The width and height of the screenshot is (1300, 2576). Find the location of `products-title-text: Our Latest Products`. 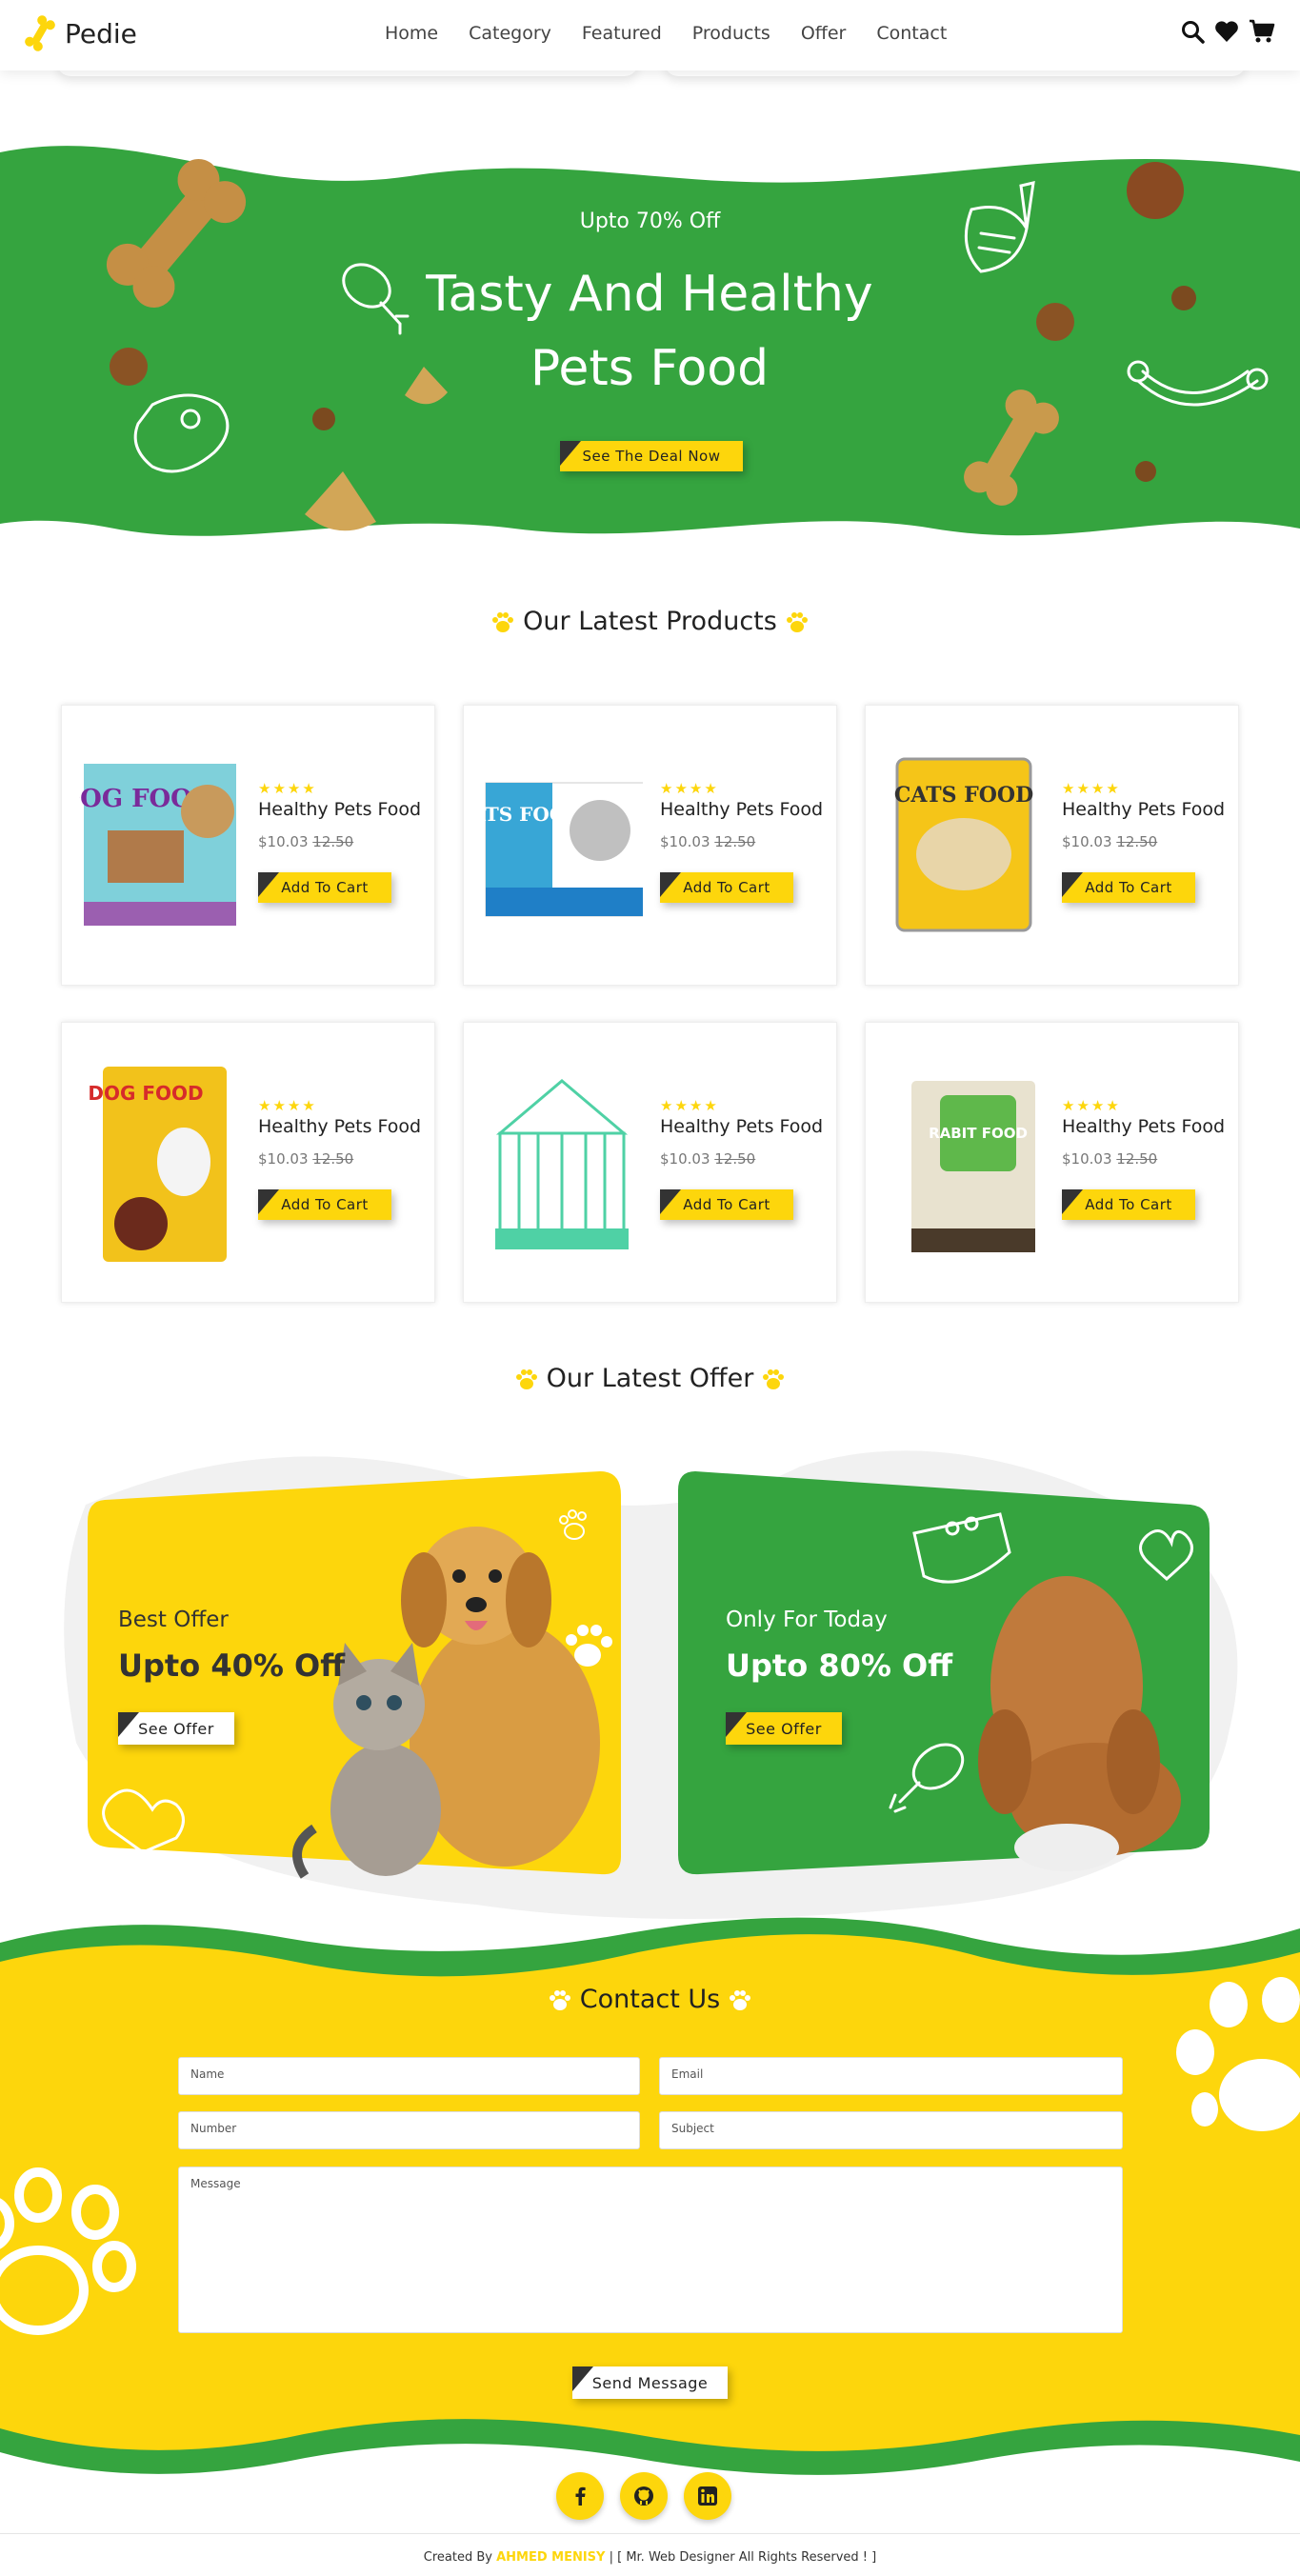

products-title-text: Our Latest Products is located at coordinates (650, 621).